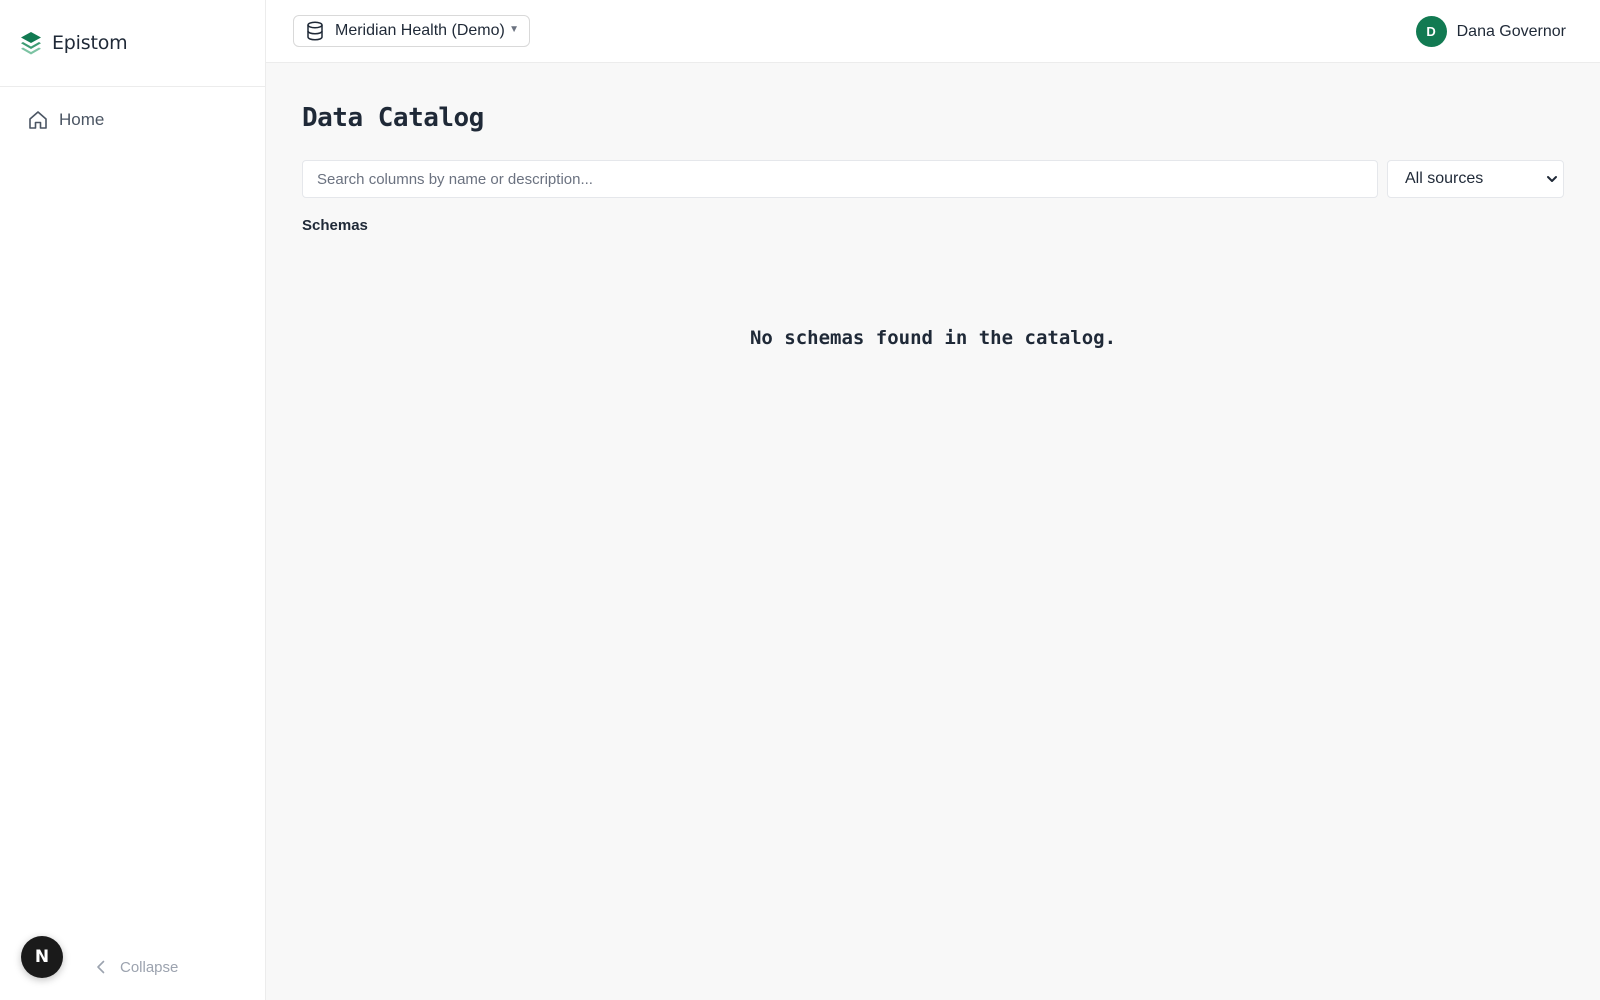 This screenshot has height=1000, width=1600. Describe the element at coordinates (149, 967) in the screenshot. I see `collapse-label: Collapse` at that location.